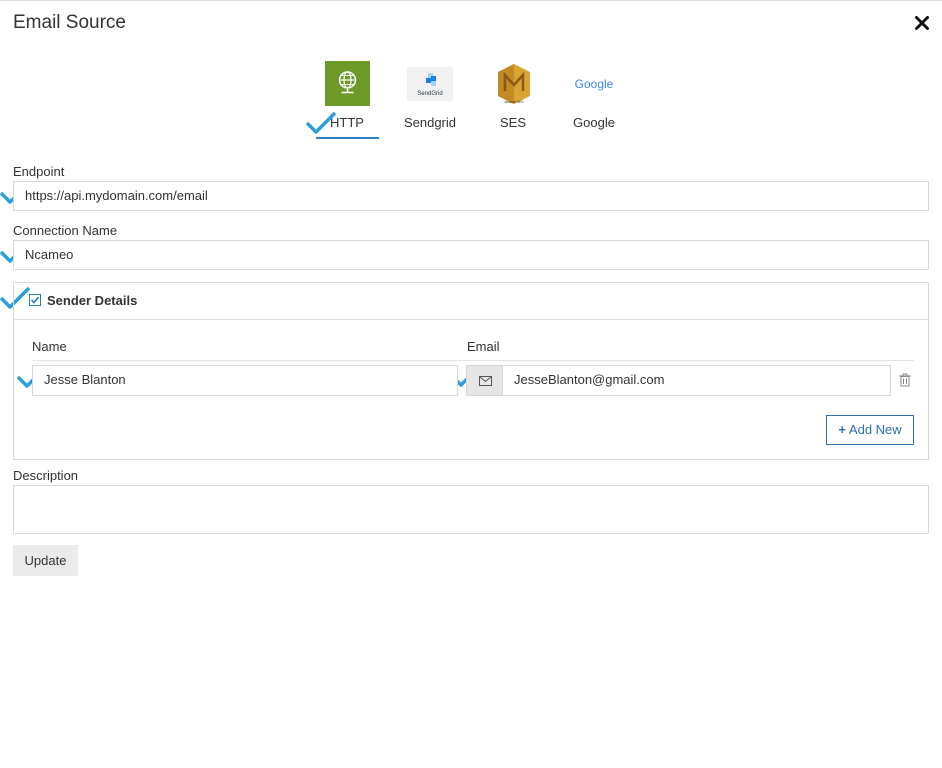  Describe the element at coordinates (92, 300) in the screenshot. I see `sender-details-title: Sender Details` at that location.